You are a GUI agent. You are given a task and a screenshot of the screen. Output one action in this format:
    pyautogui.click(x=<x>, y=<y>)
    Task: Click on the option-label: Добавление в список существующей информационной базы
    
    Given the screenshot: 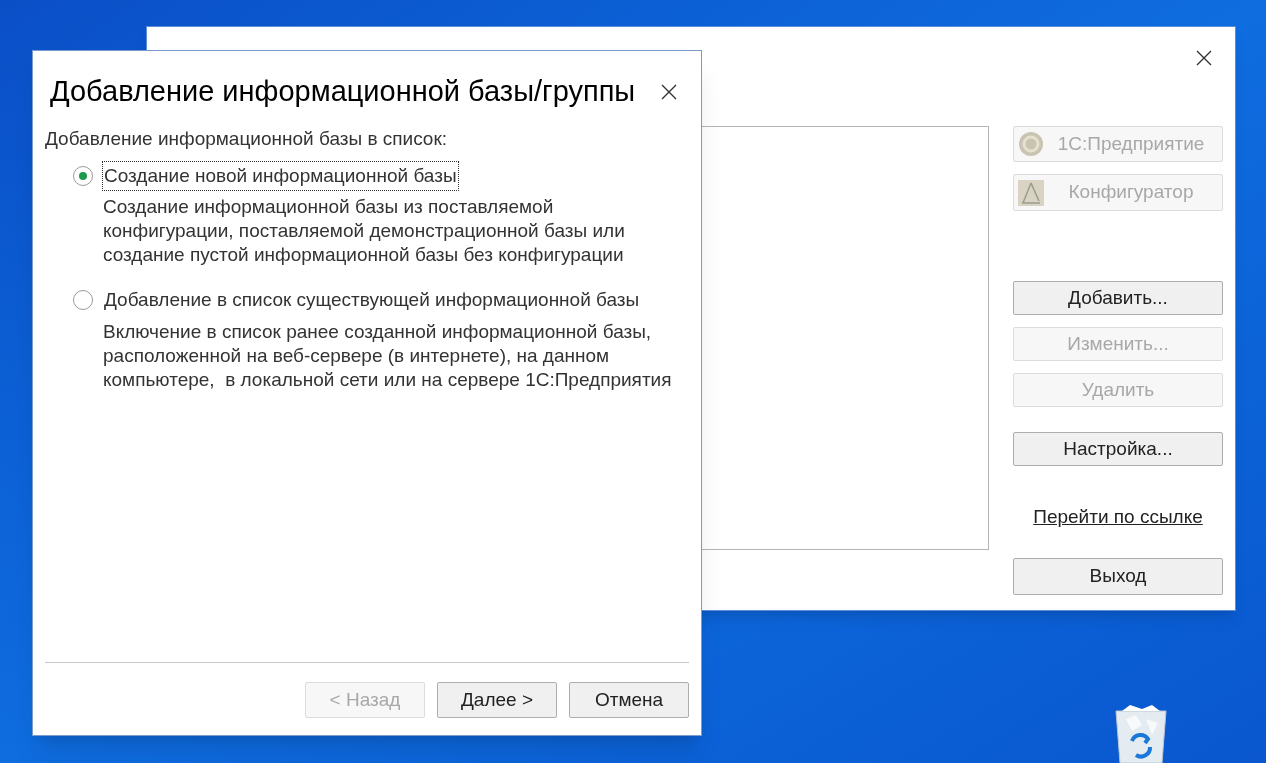 What is the action you would take?
    pyautogui.click(x=372, y=300)
    